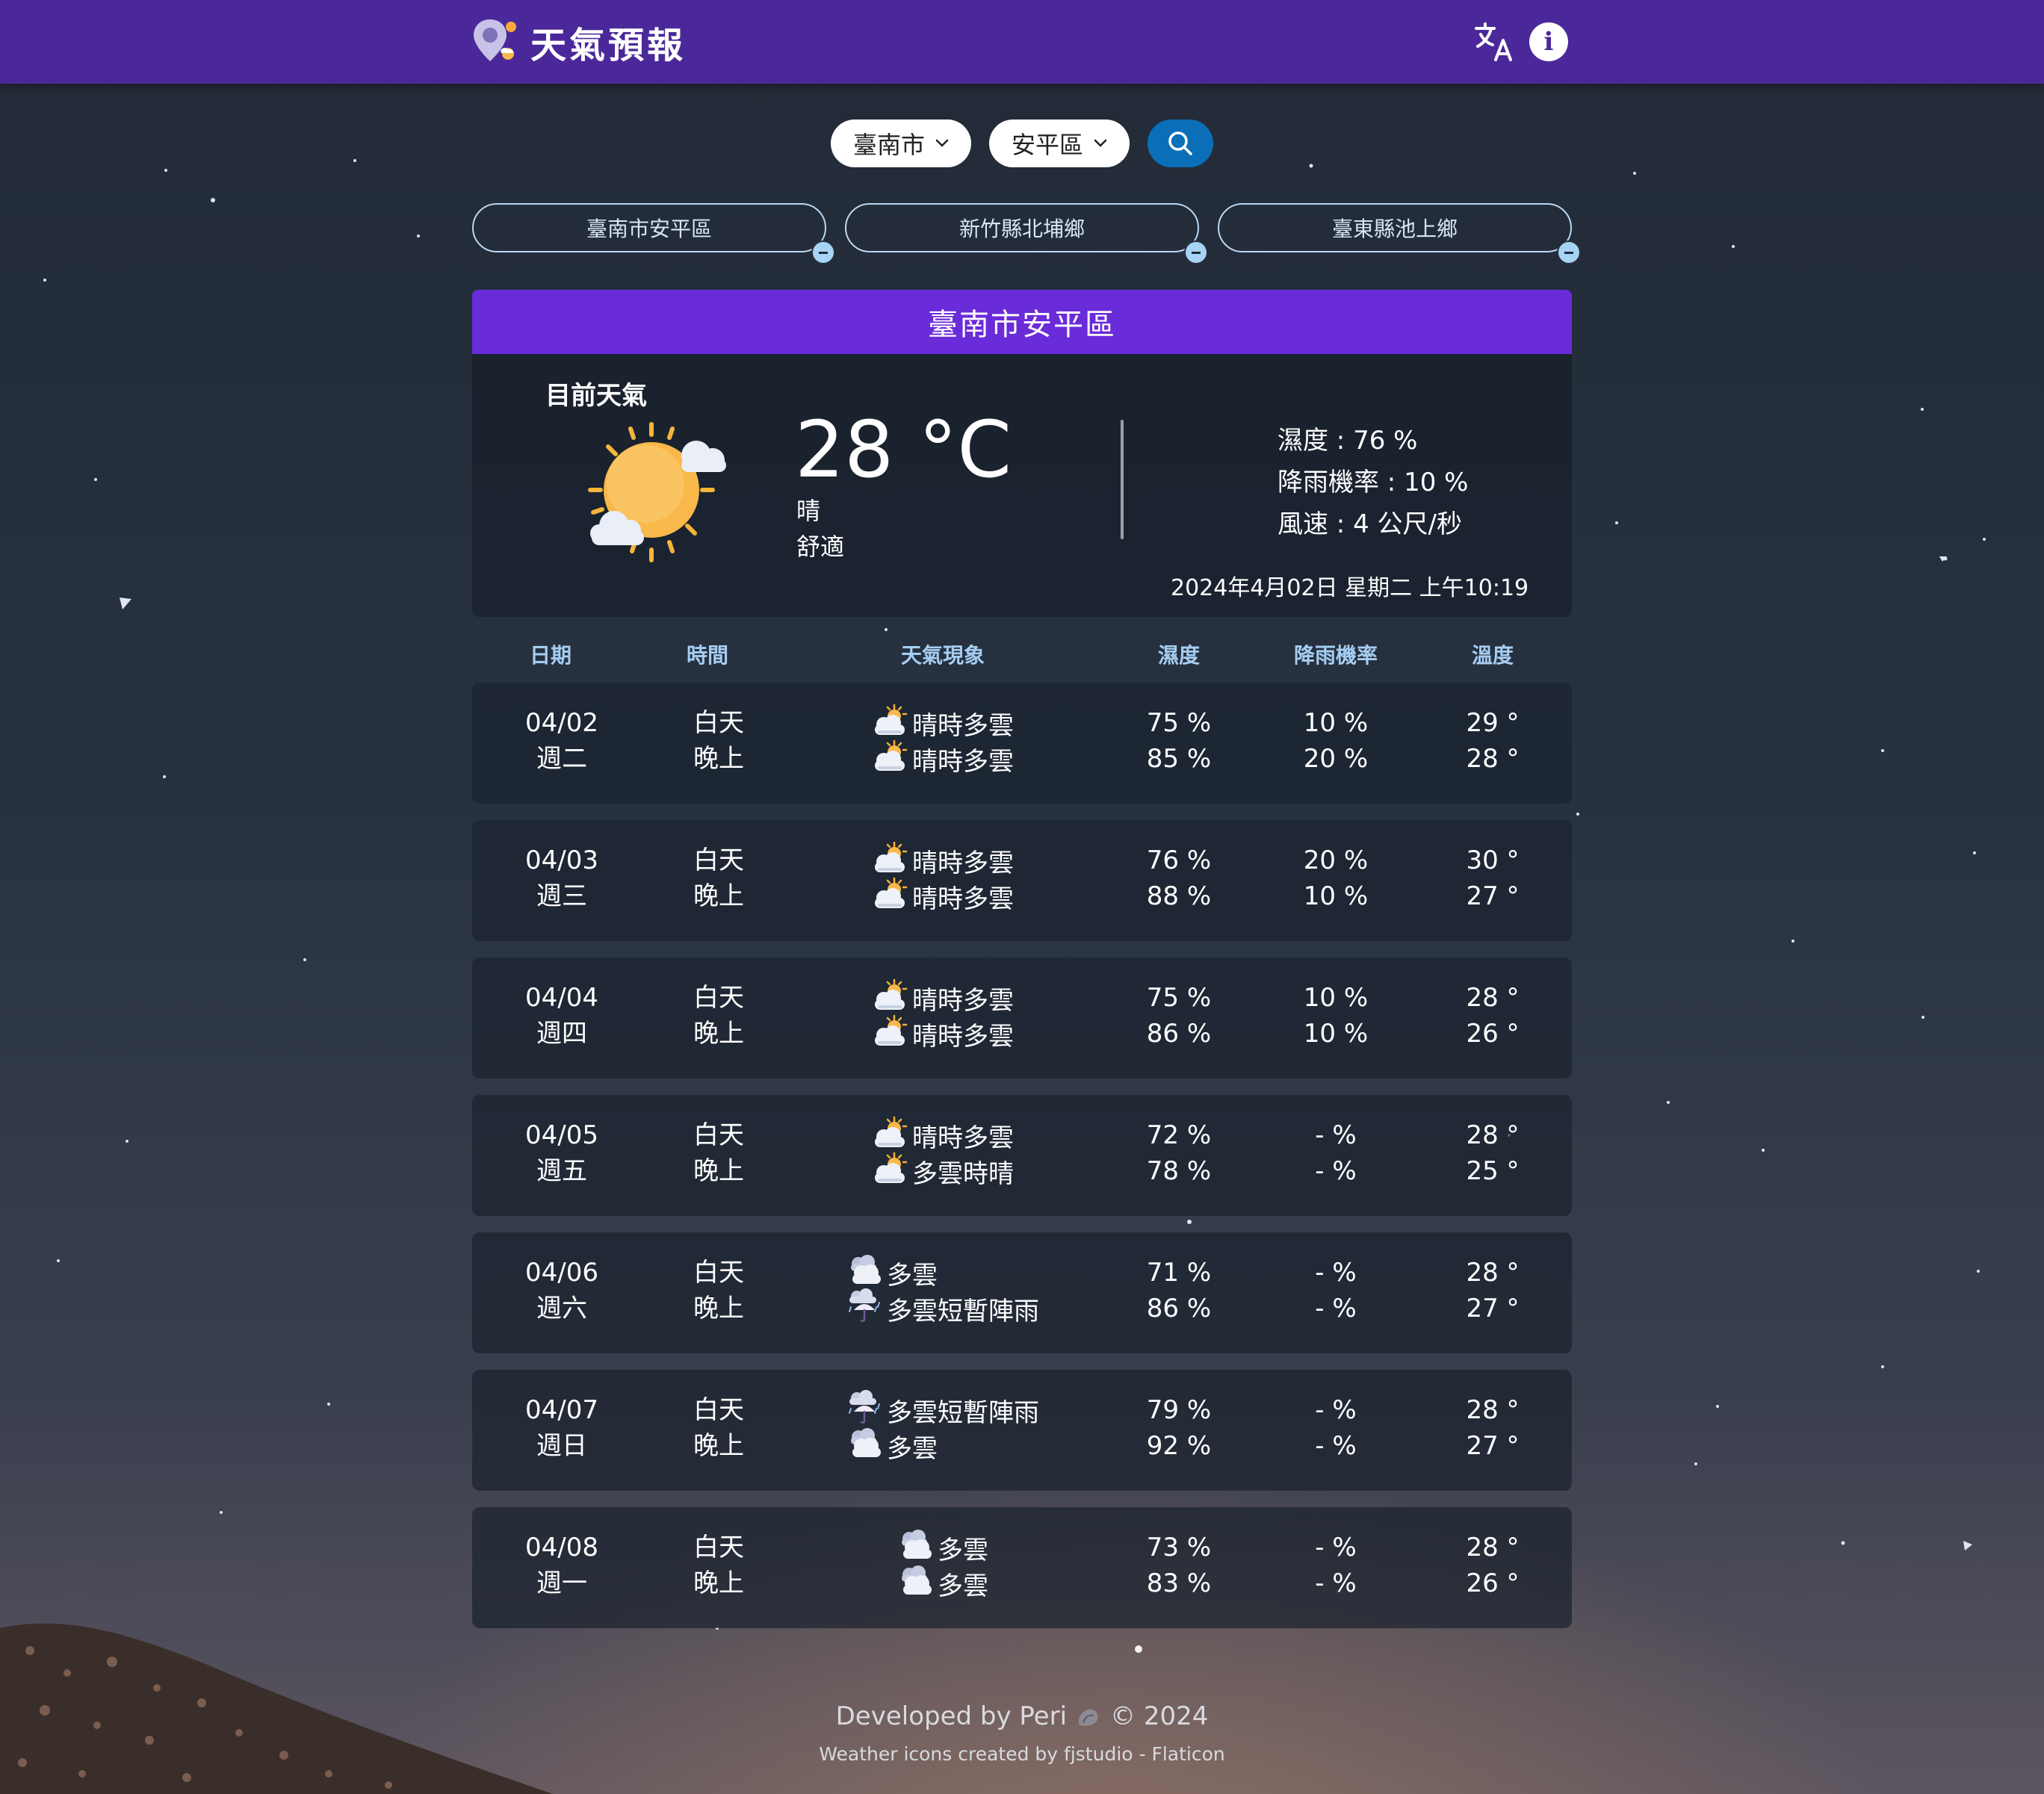 The image size is (2044, 1794). Describe the element at coordinates (1178, 655) in the screenshot. I see `header-humidity: 濕度` at that location.